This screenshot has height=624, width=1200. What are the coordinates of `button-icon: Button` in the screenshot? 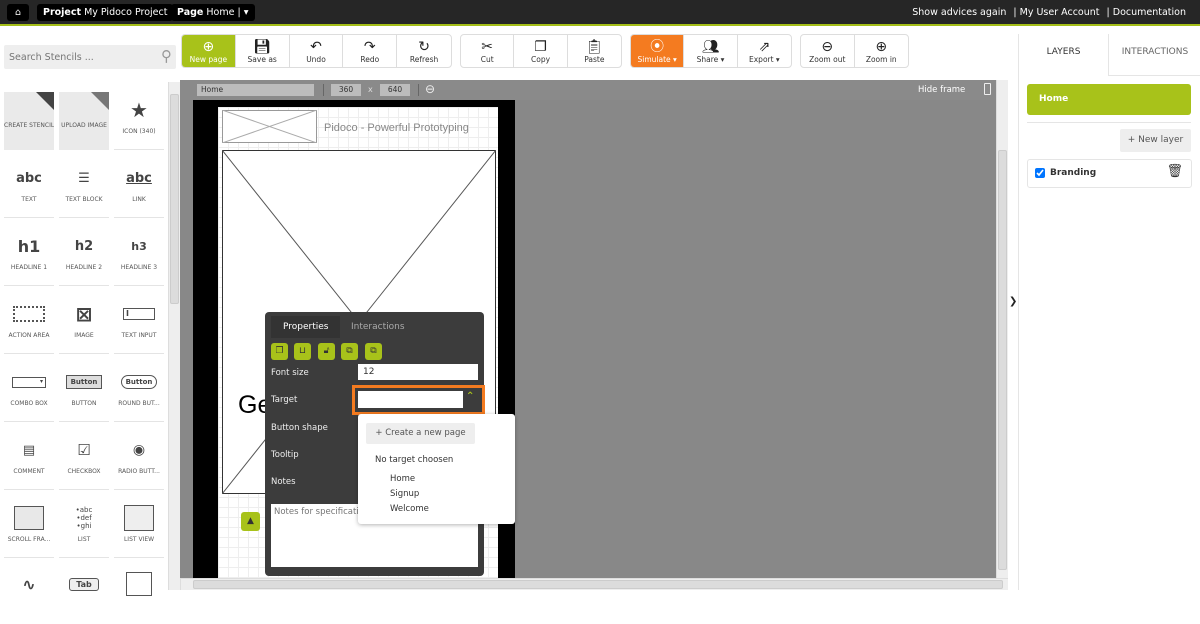 It's located at (84, 382).